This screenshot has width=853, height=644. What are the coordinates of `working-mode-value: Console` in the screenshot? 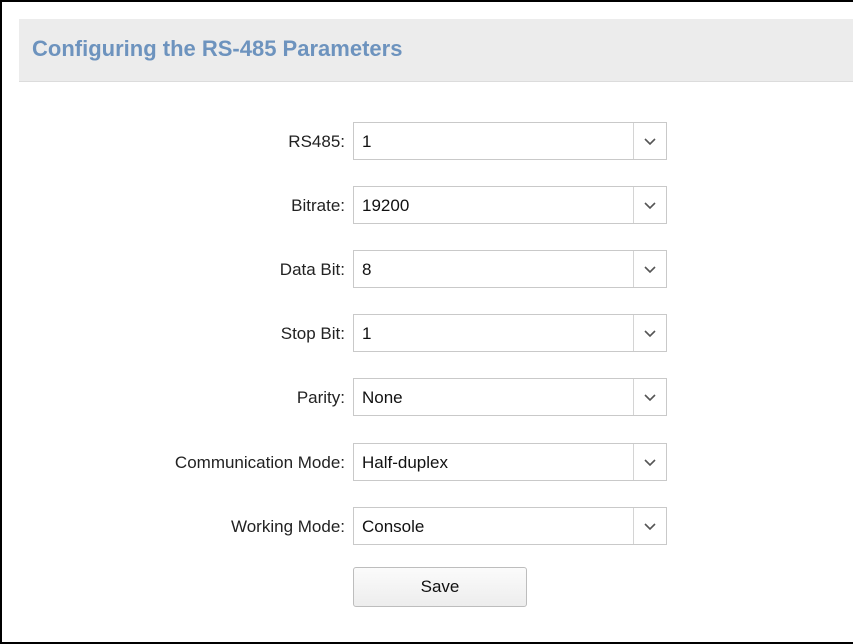 It's located at (393, 526).